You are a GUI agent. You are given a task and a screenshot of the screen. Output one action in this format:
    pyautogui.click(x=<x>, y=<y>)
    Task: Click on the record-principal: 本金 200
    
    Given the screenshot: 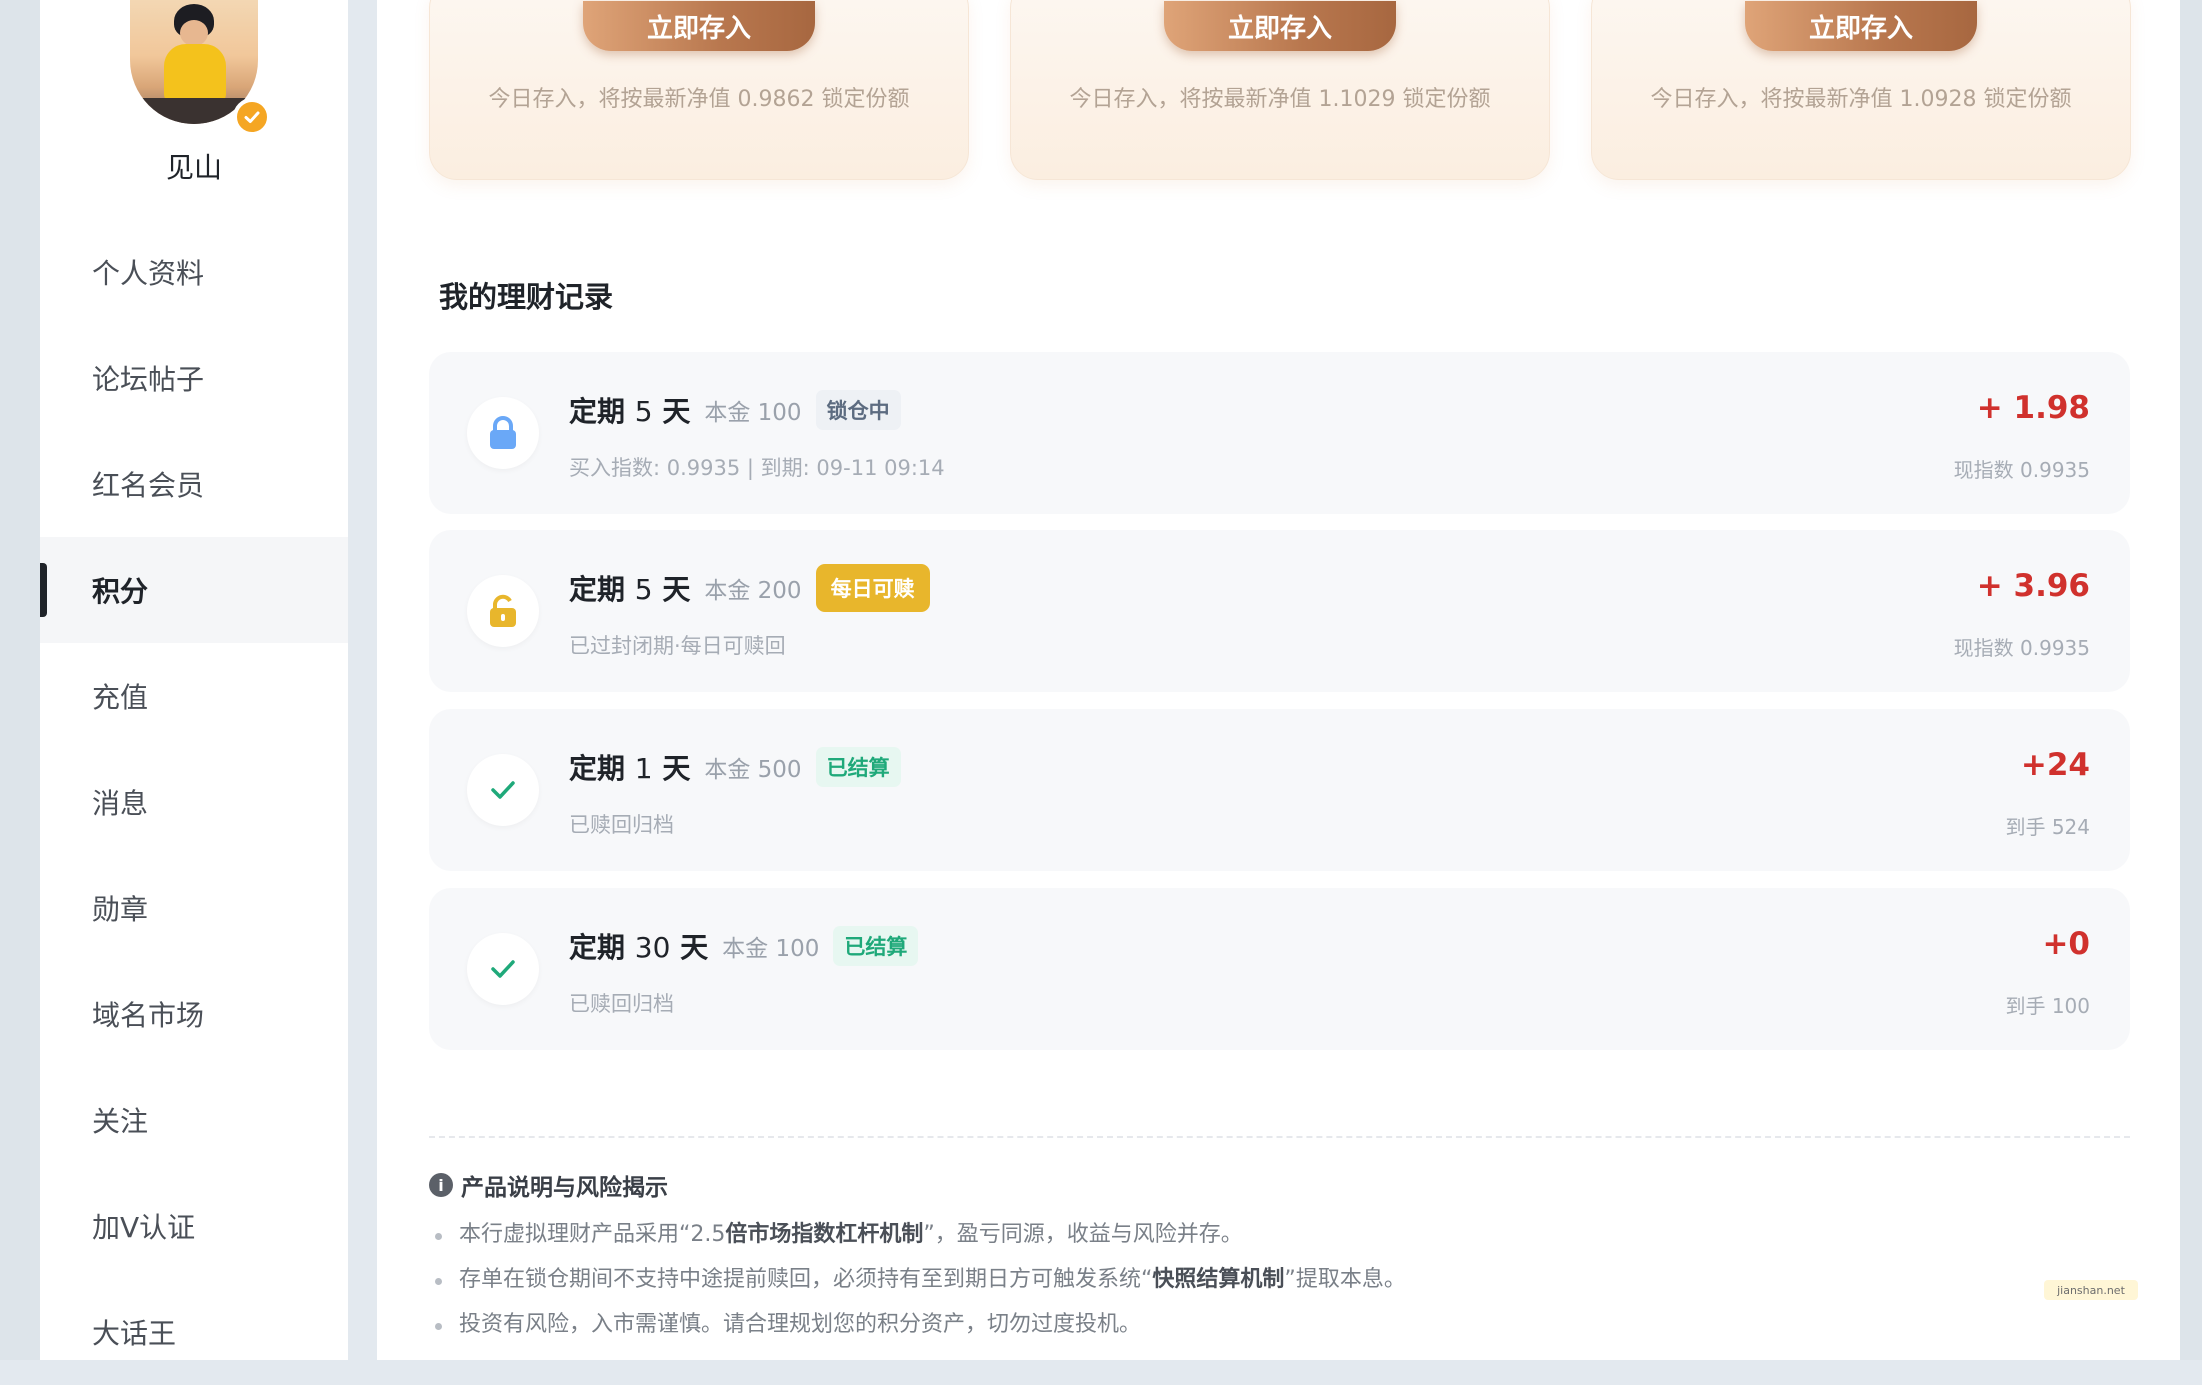 What is the action you would take?
    pyautogui.click(x=753, y=591)
    